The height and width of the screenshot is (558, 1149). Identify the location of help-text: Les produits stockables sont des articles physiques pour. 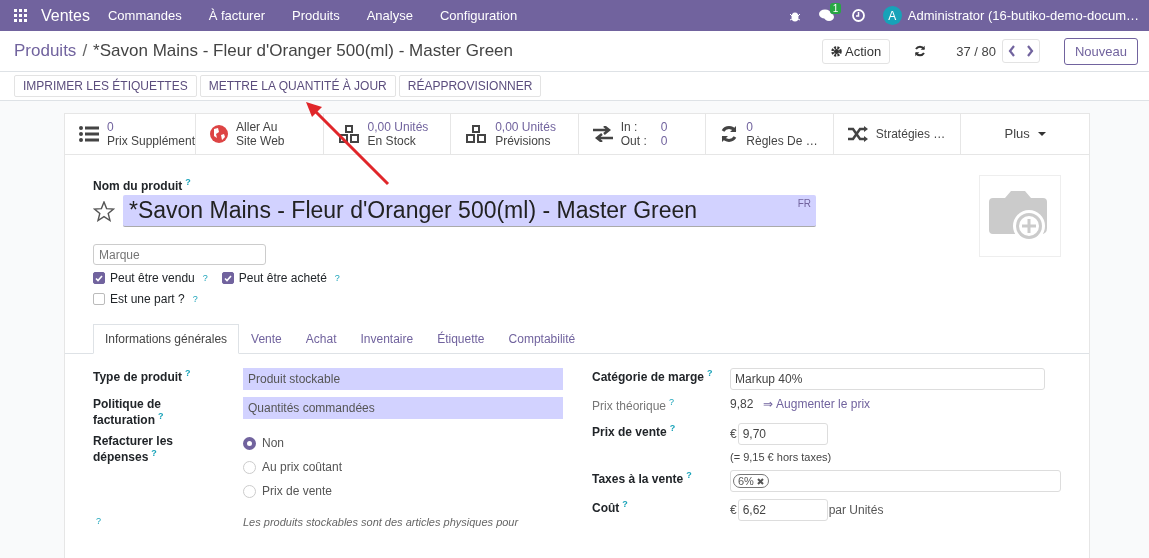
(381, 522).